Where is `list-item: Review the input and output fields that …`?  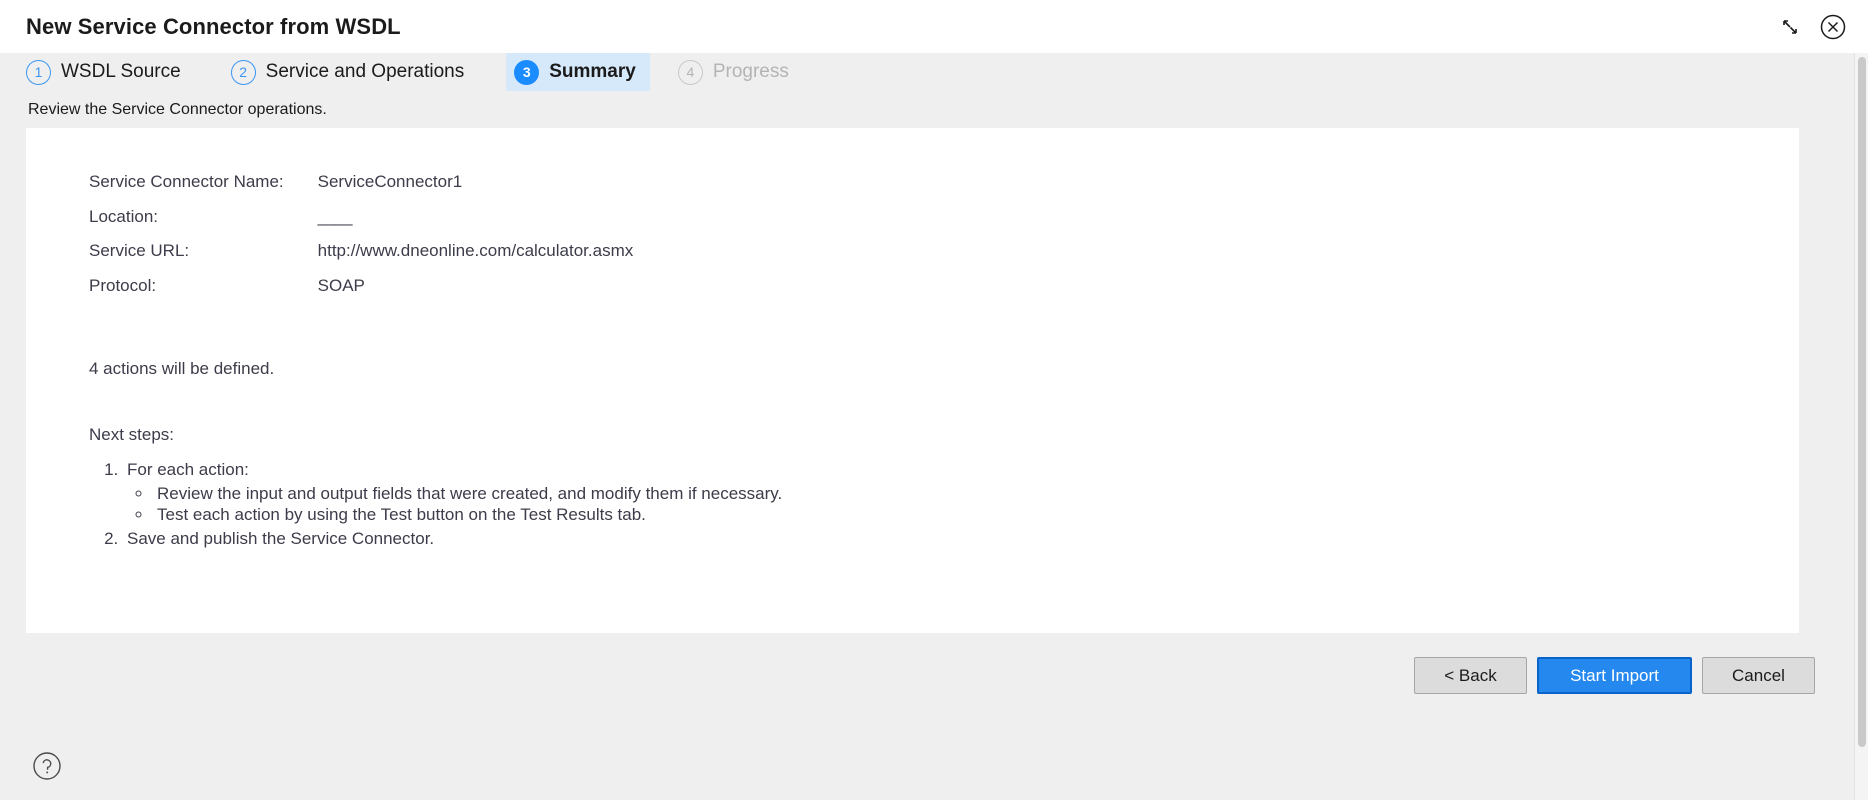 list-item: Review the input and output fields that … is located at coordinates (976, 494).